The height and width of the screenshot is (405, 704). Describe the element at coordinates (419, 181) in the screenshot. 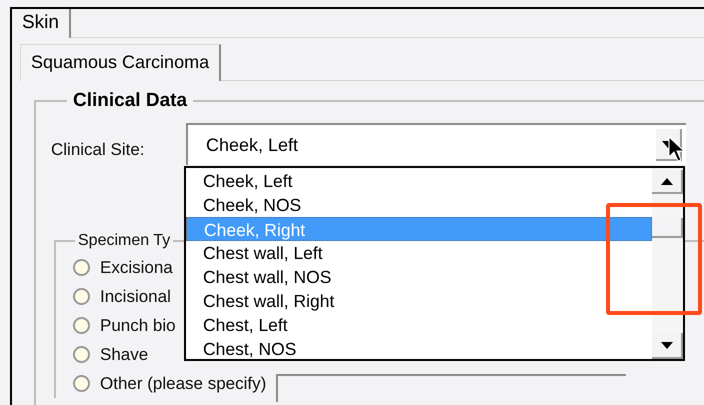

I see `dropdown-option: Cheek, Left` at that location.